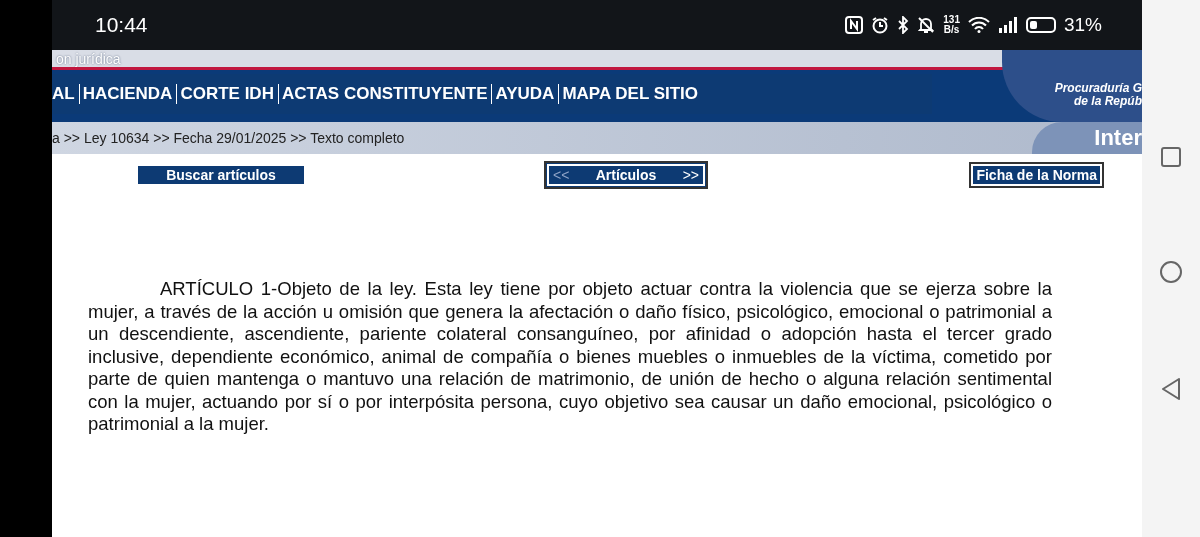 The width and height of the screenshot is (1200, 537). What do you see at coordinates (978, 25) in the screenshot?
I see `wifi-icon` at bounding box center [978, 25].